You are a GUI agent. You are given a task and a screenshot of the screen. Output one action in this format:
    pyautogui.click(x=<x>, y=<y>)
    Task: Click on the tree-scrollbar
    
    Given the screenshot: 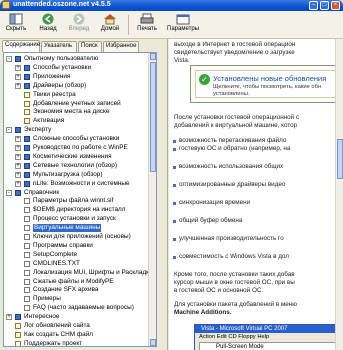 What is the action you would take?
    pyautogui.click(x=152, y=199)
    